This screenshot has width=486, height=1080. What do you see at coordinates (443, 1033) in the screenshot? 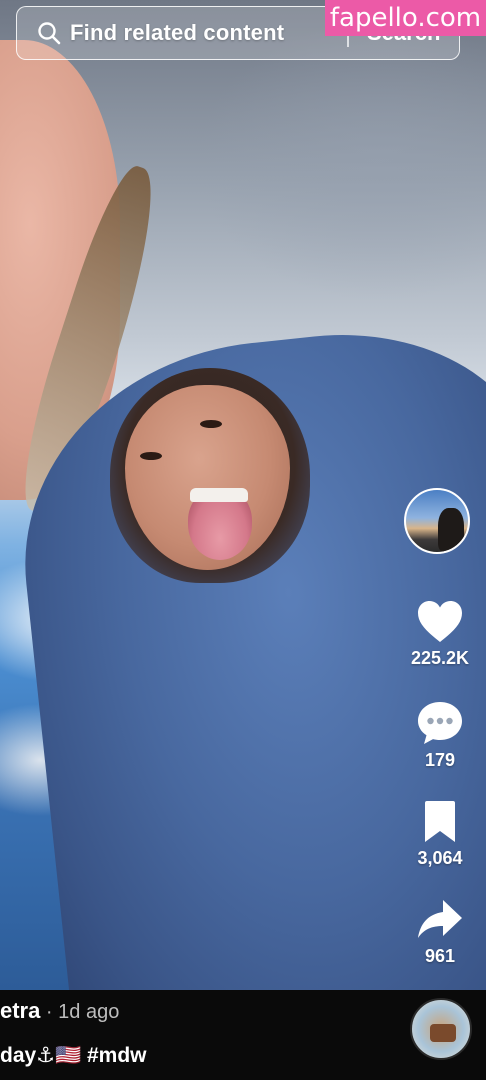
I see `music-disc-image` at bounding box center [443, 1033].